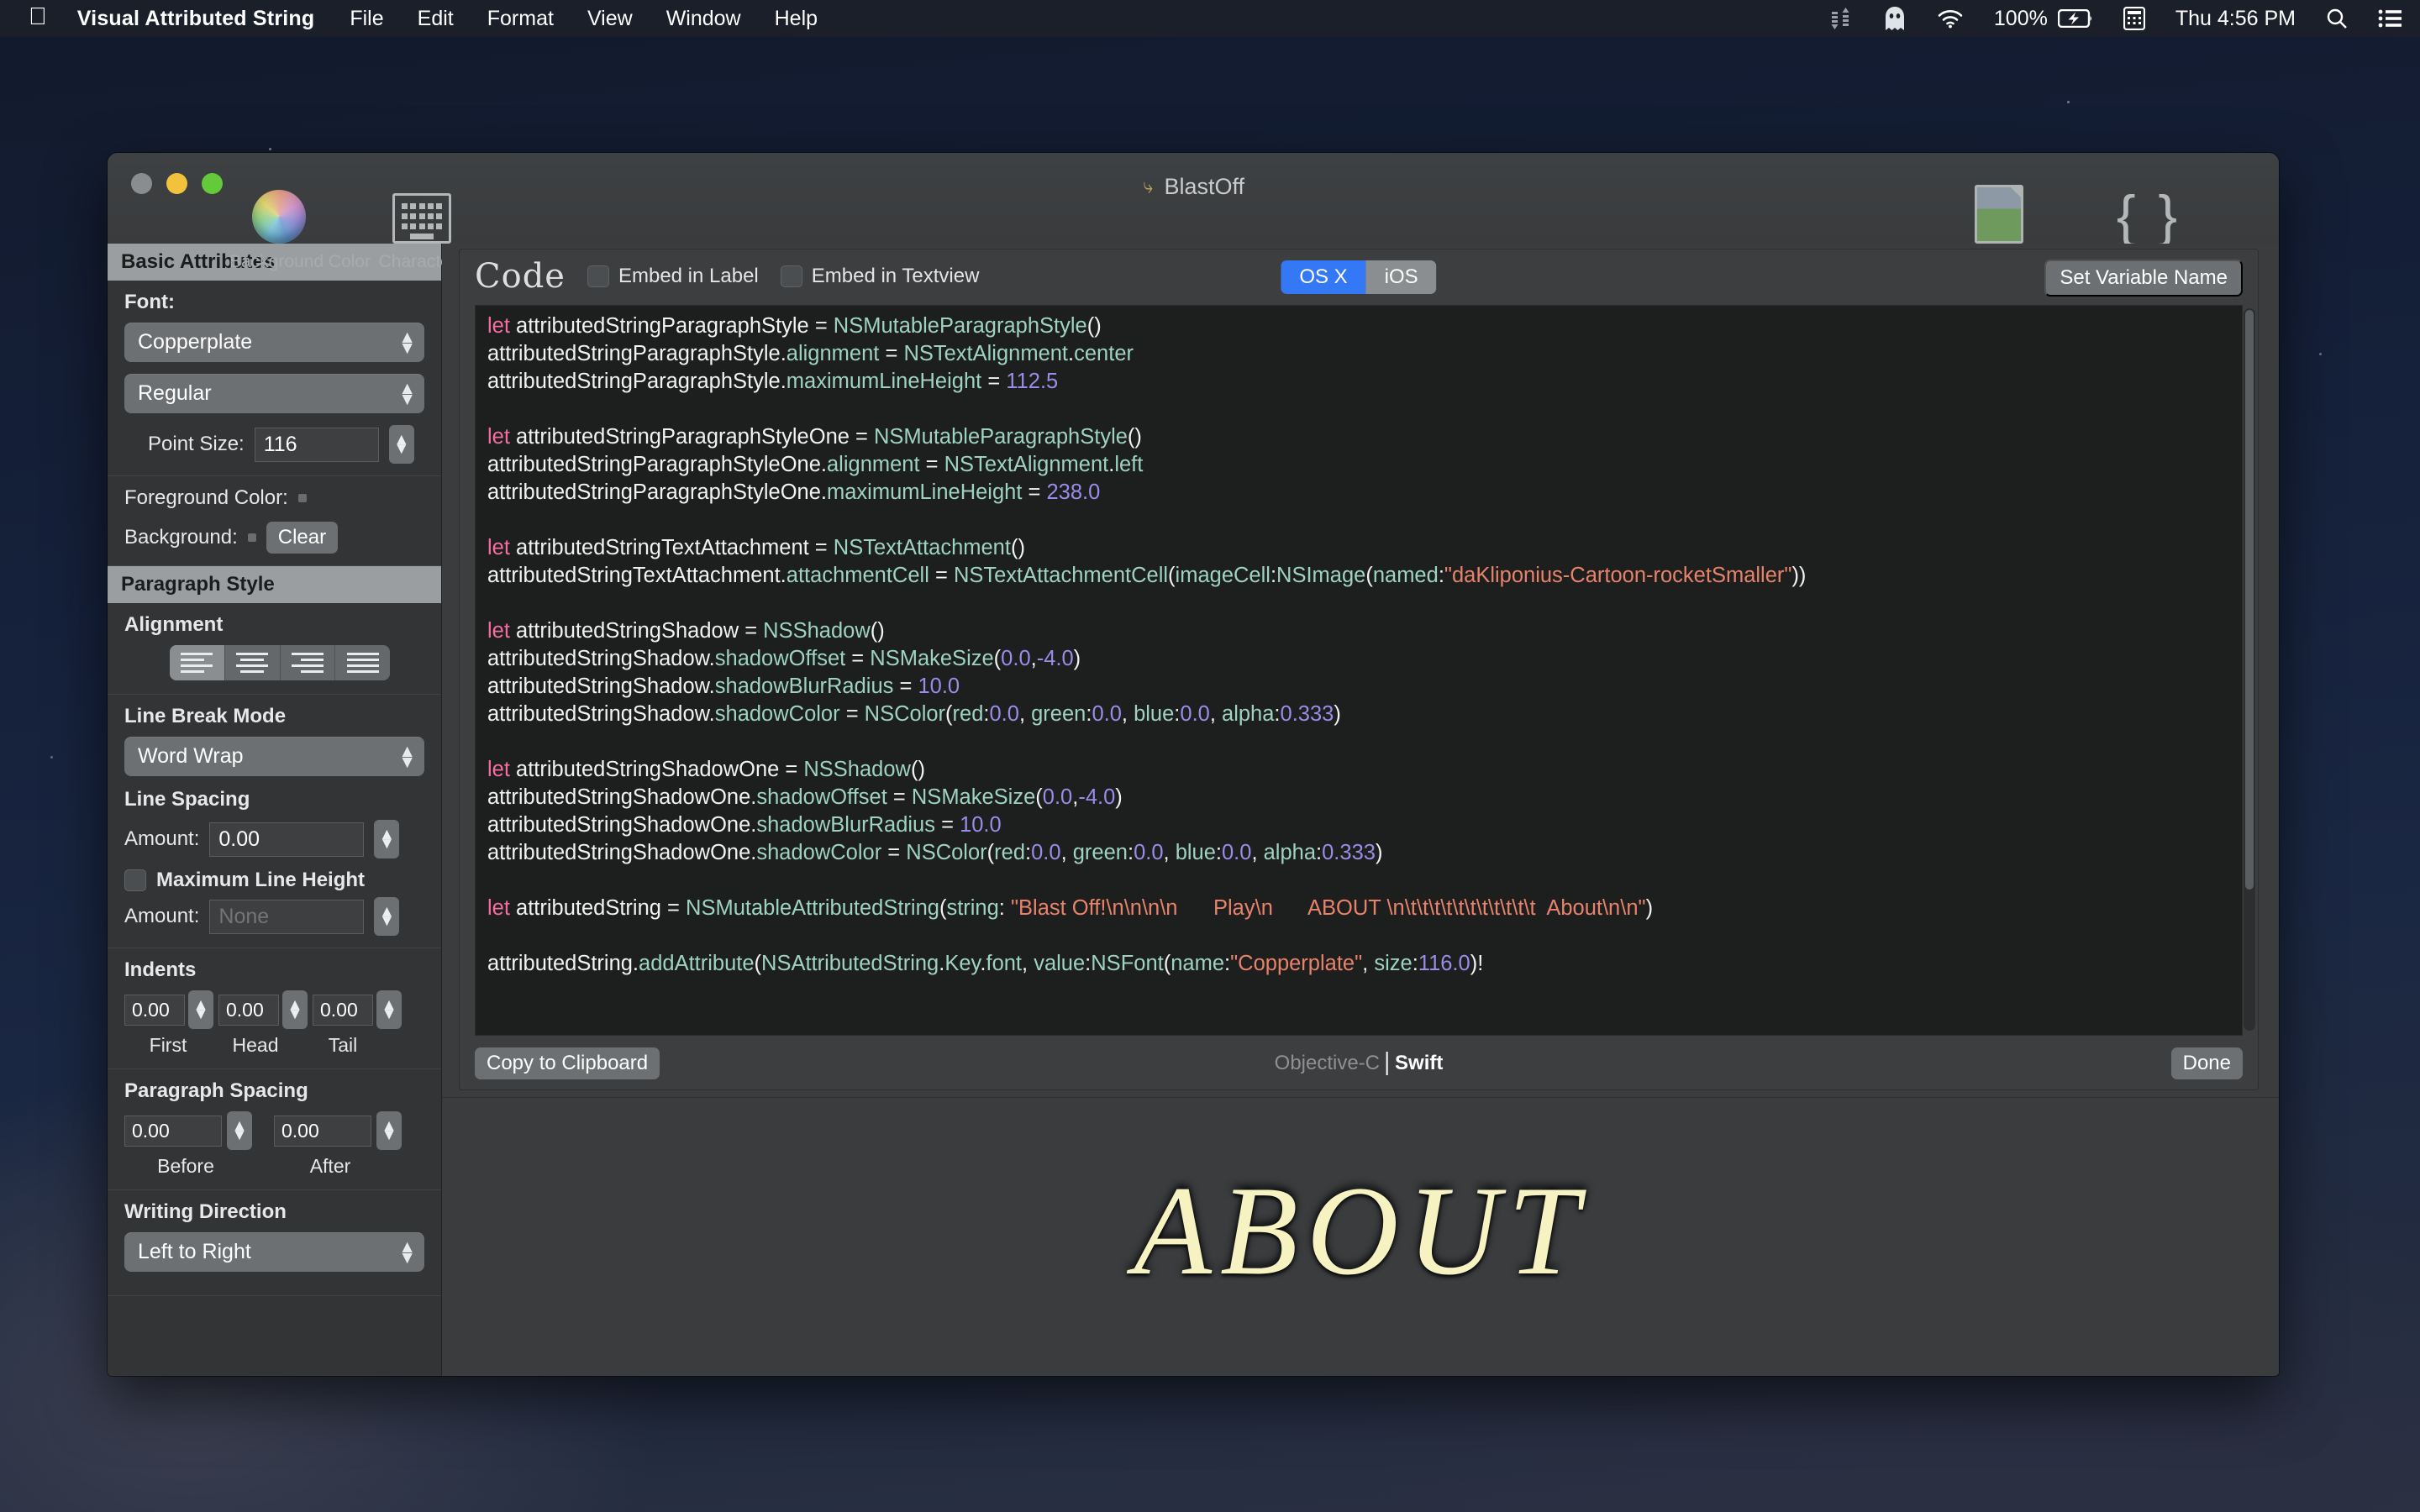 Image resolution: width=2420 pixels, height=1512 pixels. I want to click on font-style-select: Regular ▲ ▼, so click(274, 393).